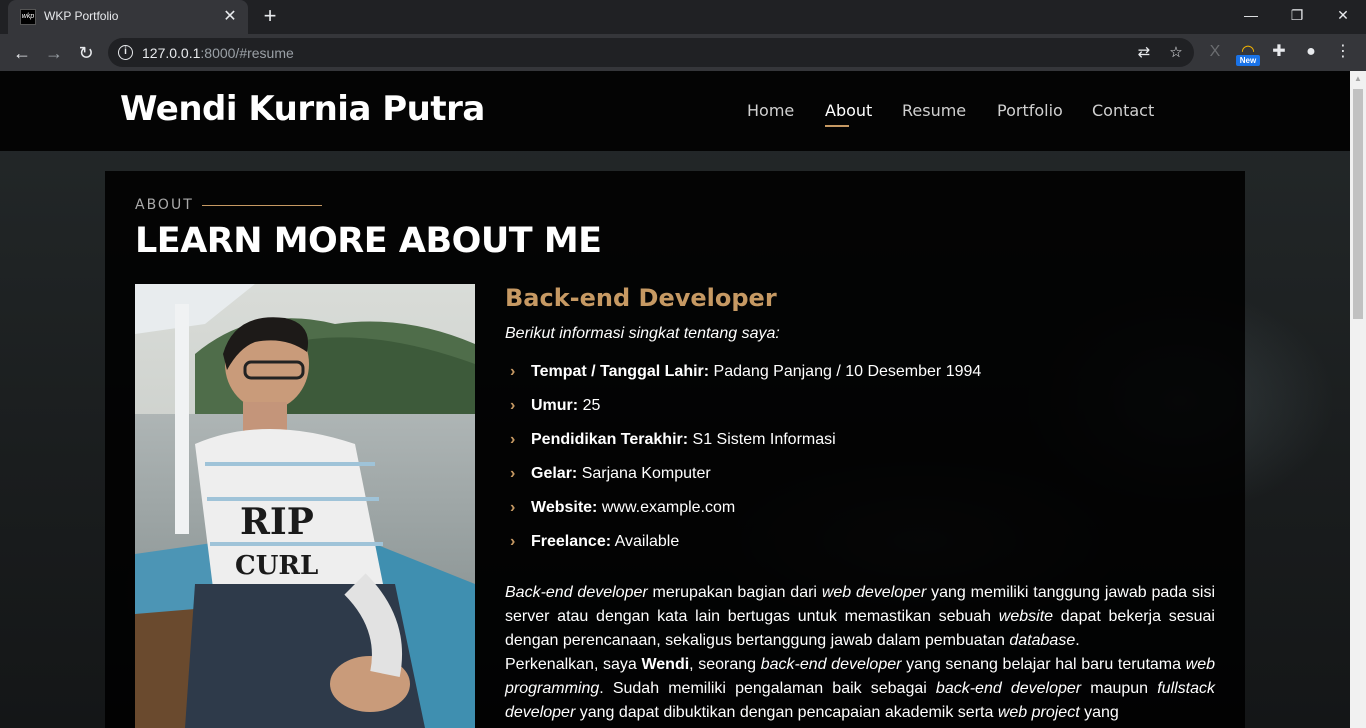 The height and width of the screenshot is (728, 1366). What do you see at coordinates (1311, 52) in the screenshot?
I see `profile-icon: ●` at bounding box center [1311, 52].